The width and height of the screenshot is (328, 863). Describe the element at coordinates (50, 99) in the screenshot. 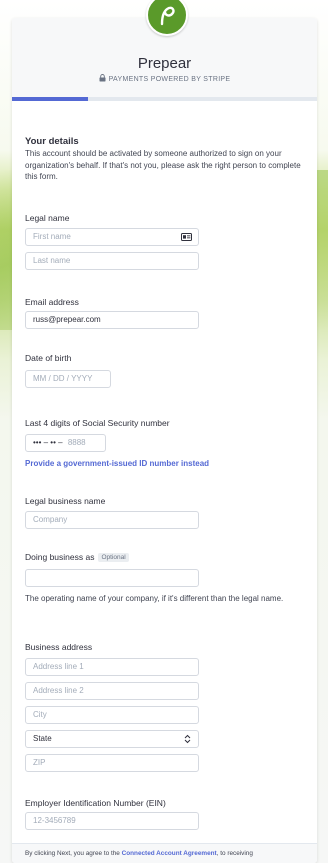

I see `progress-fill` at that location.